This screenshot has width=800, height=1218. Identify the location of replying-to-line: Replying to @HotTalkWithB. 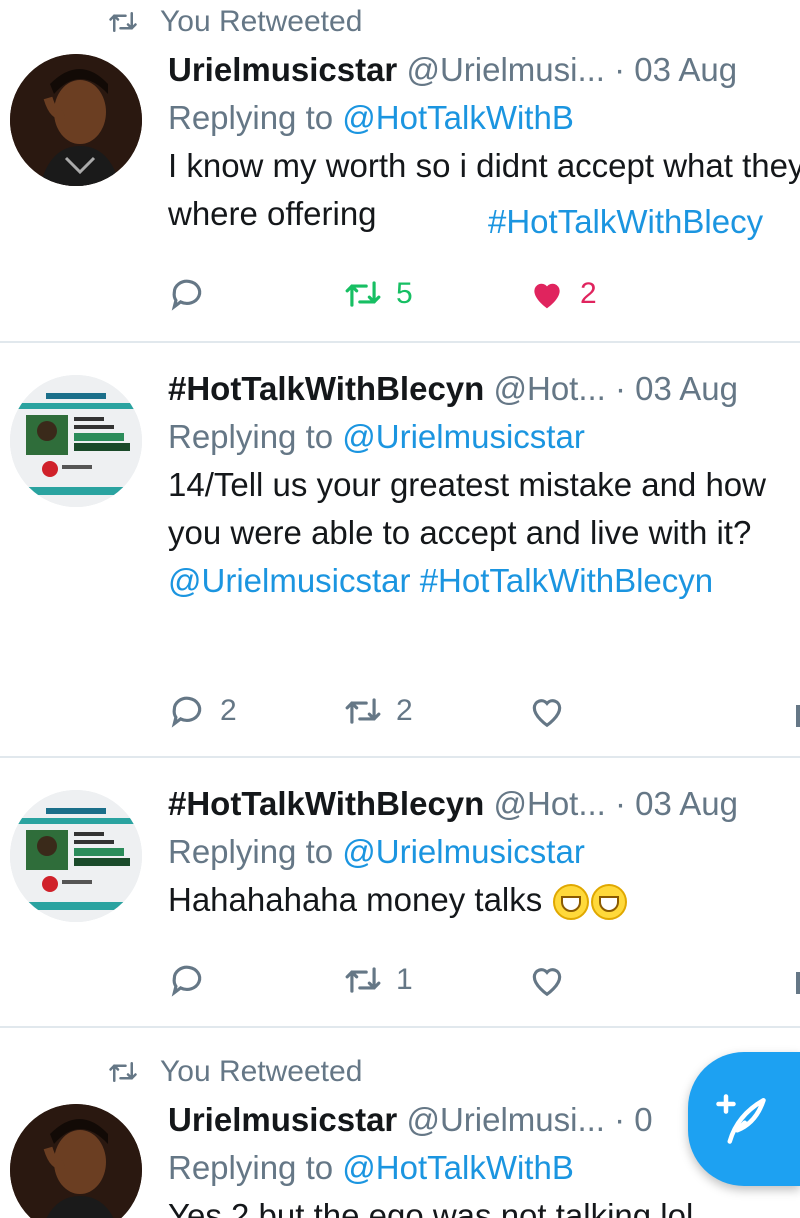
(484, 118).